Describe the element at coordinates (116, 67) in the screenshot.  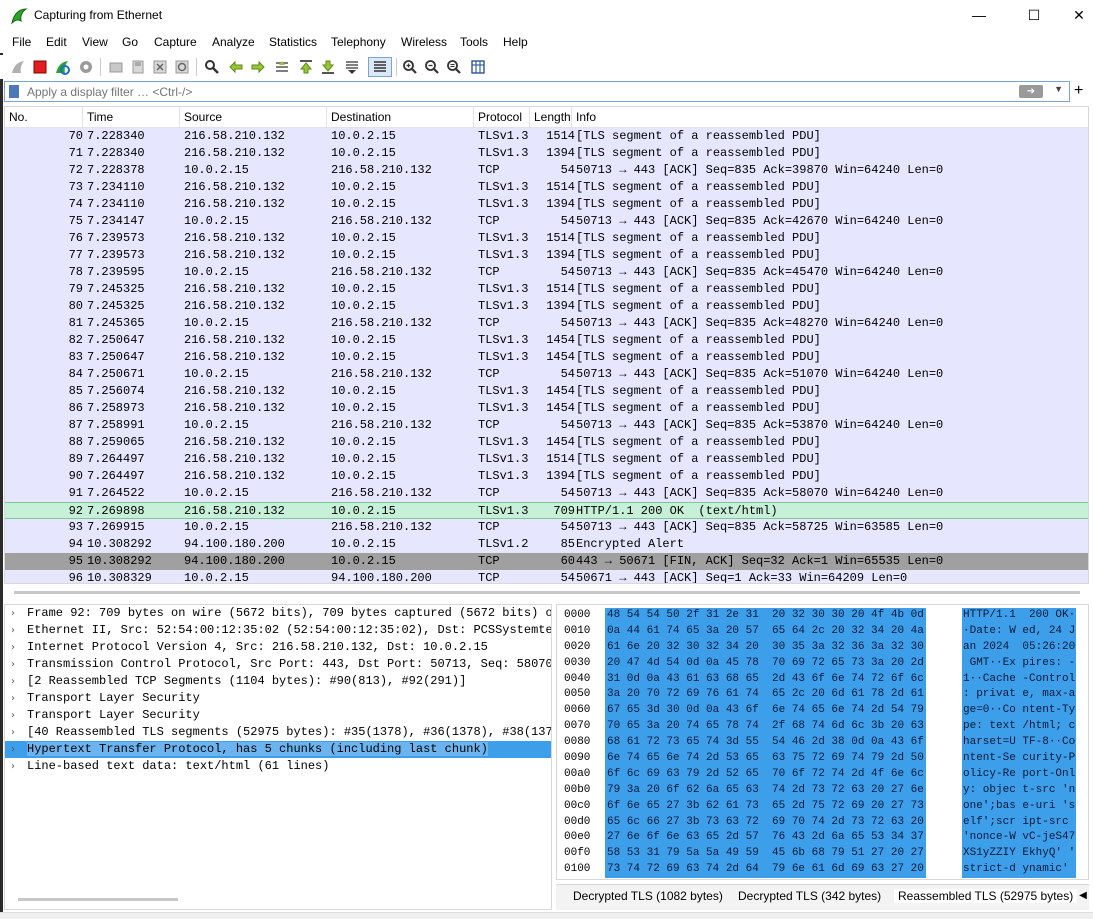
I see `open-file-icon` at that location.